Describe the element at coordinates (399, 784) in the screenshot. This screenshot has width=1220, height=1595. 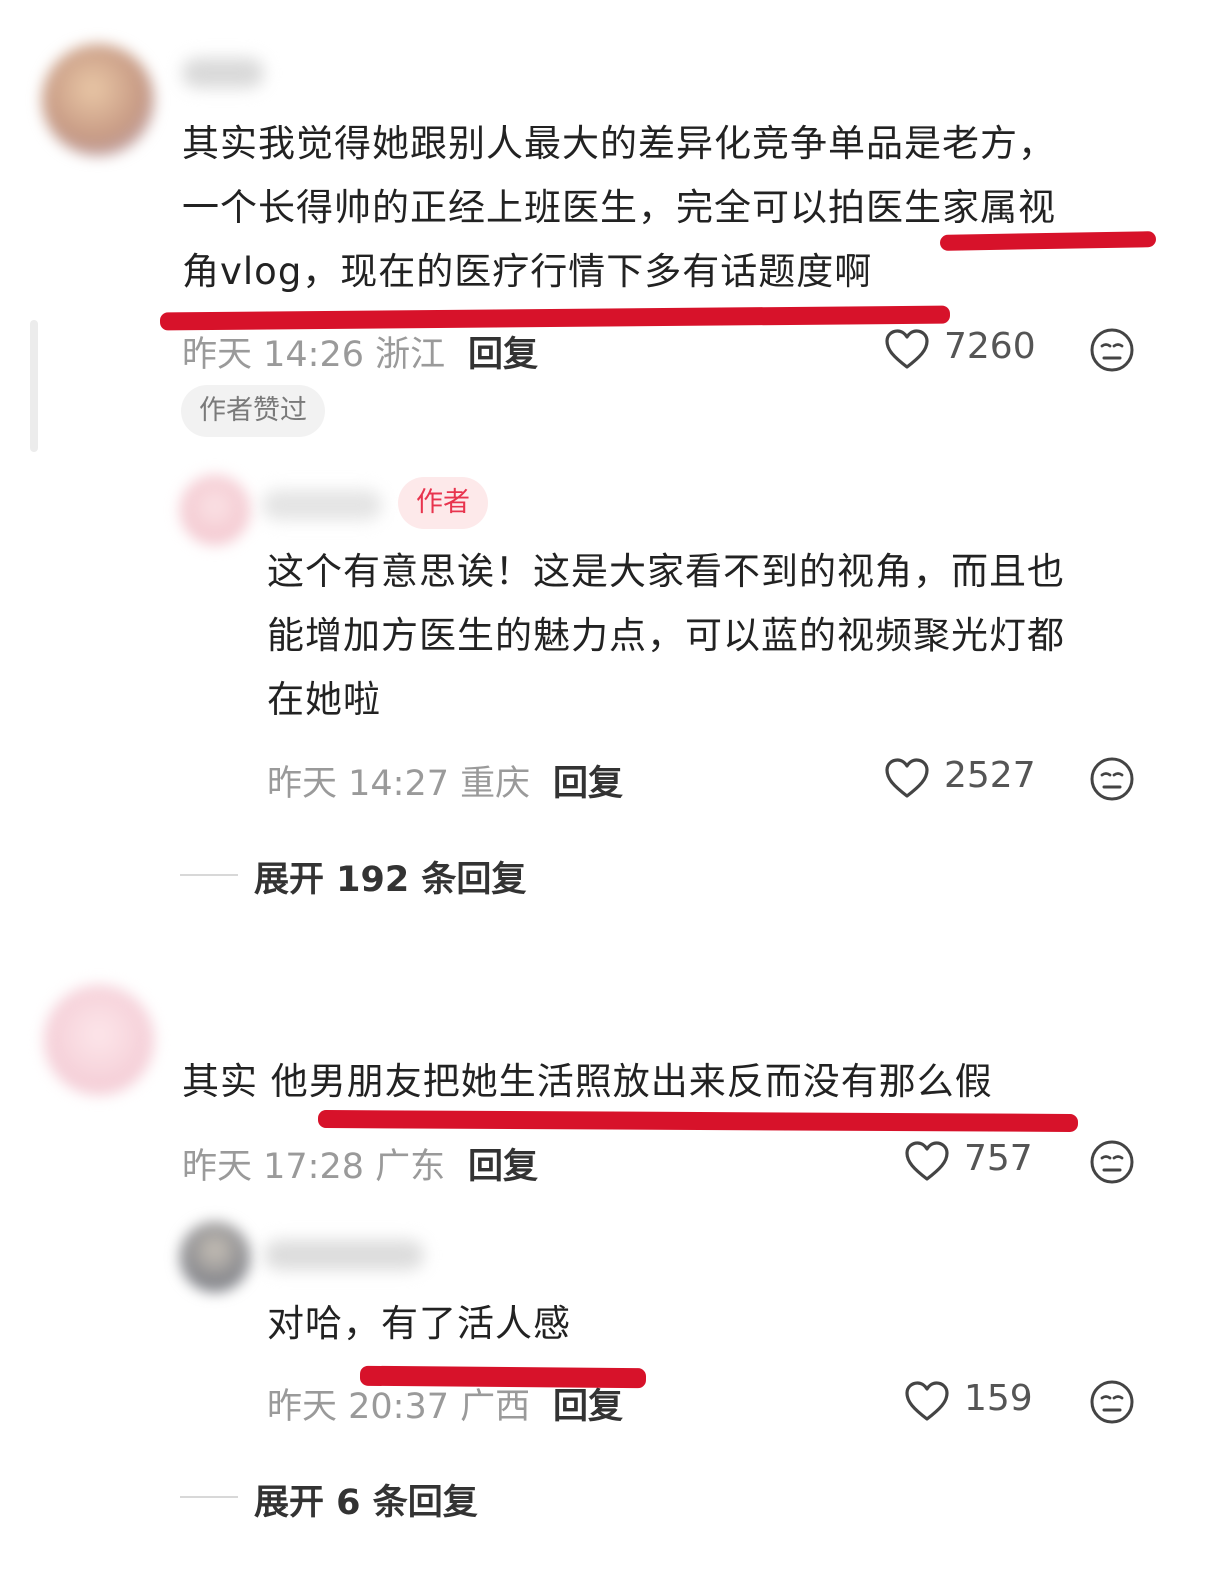
I see `reply-meta: 昨天 14:27 重庆` at that location.